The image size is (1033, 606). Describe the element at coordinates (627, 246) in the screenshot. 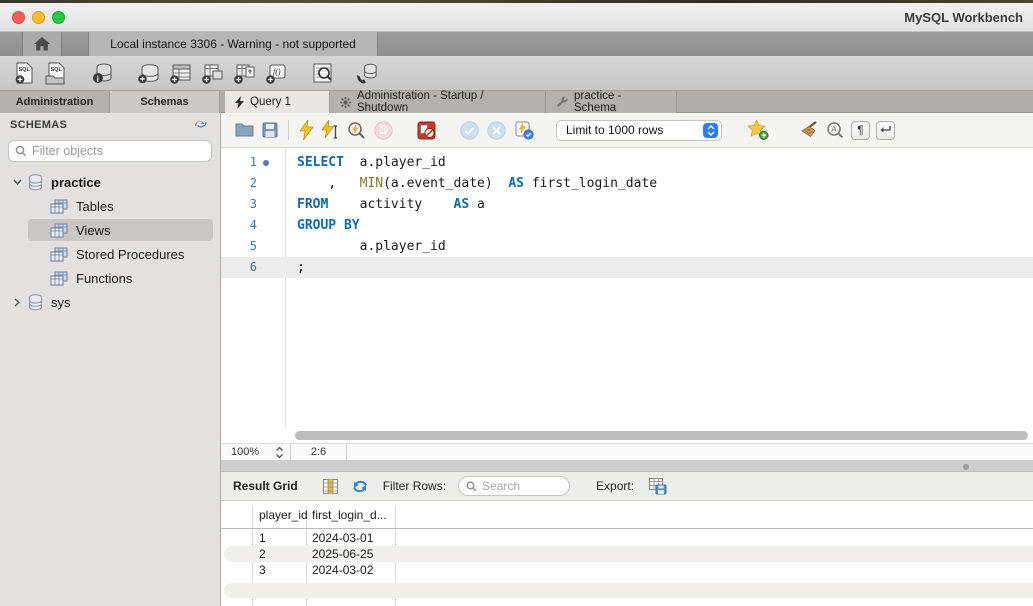

I see `code-line: 5 a.player_id` at that location.